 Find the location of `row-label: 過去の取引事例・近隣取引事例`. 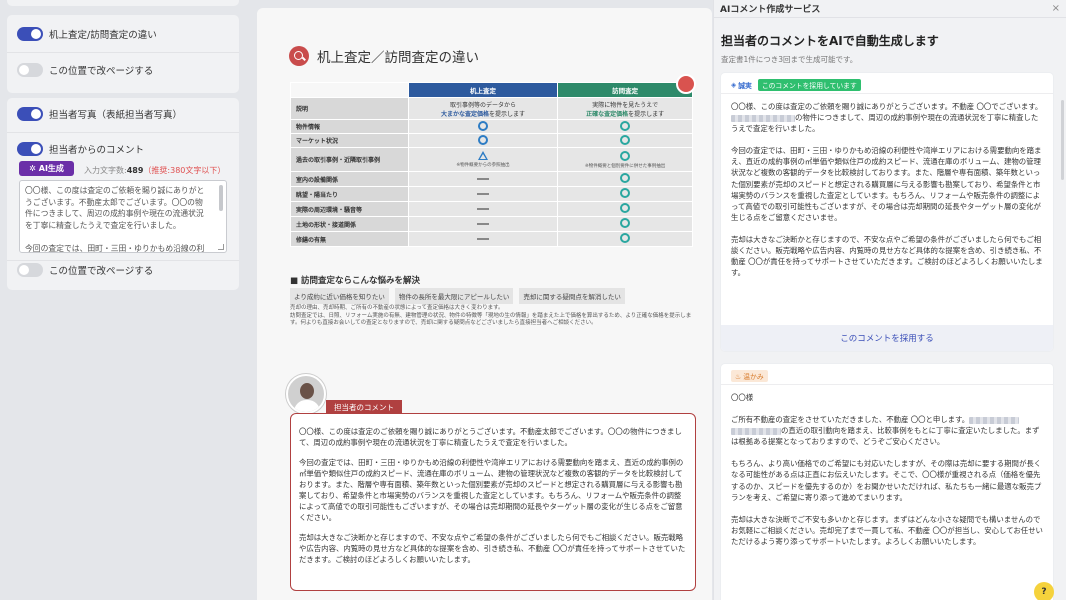

row-label: 過去の取引事例・近隣取引事例 is located at coordinates (349, 159).